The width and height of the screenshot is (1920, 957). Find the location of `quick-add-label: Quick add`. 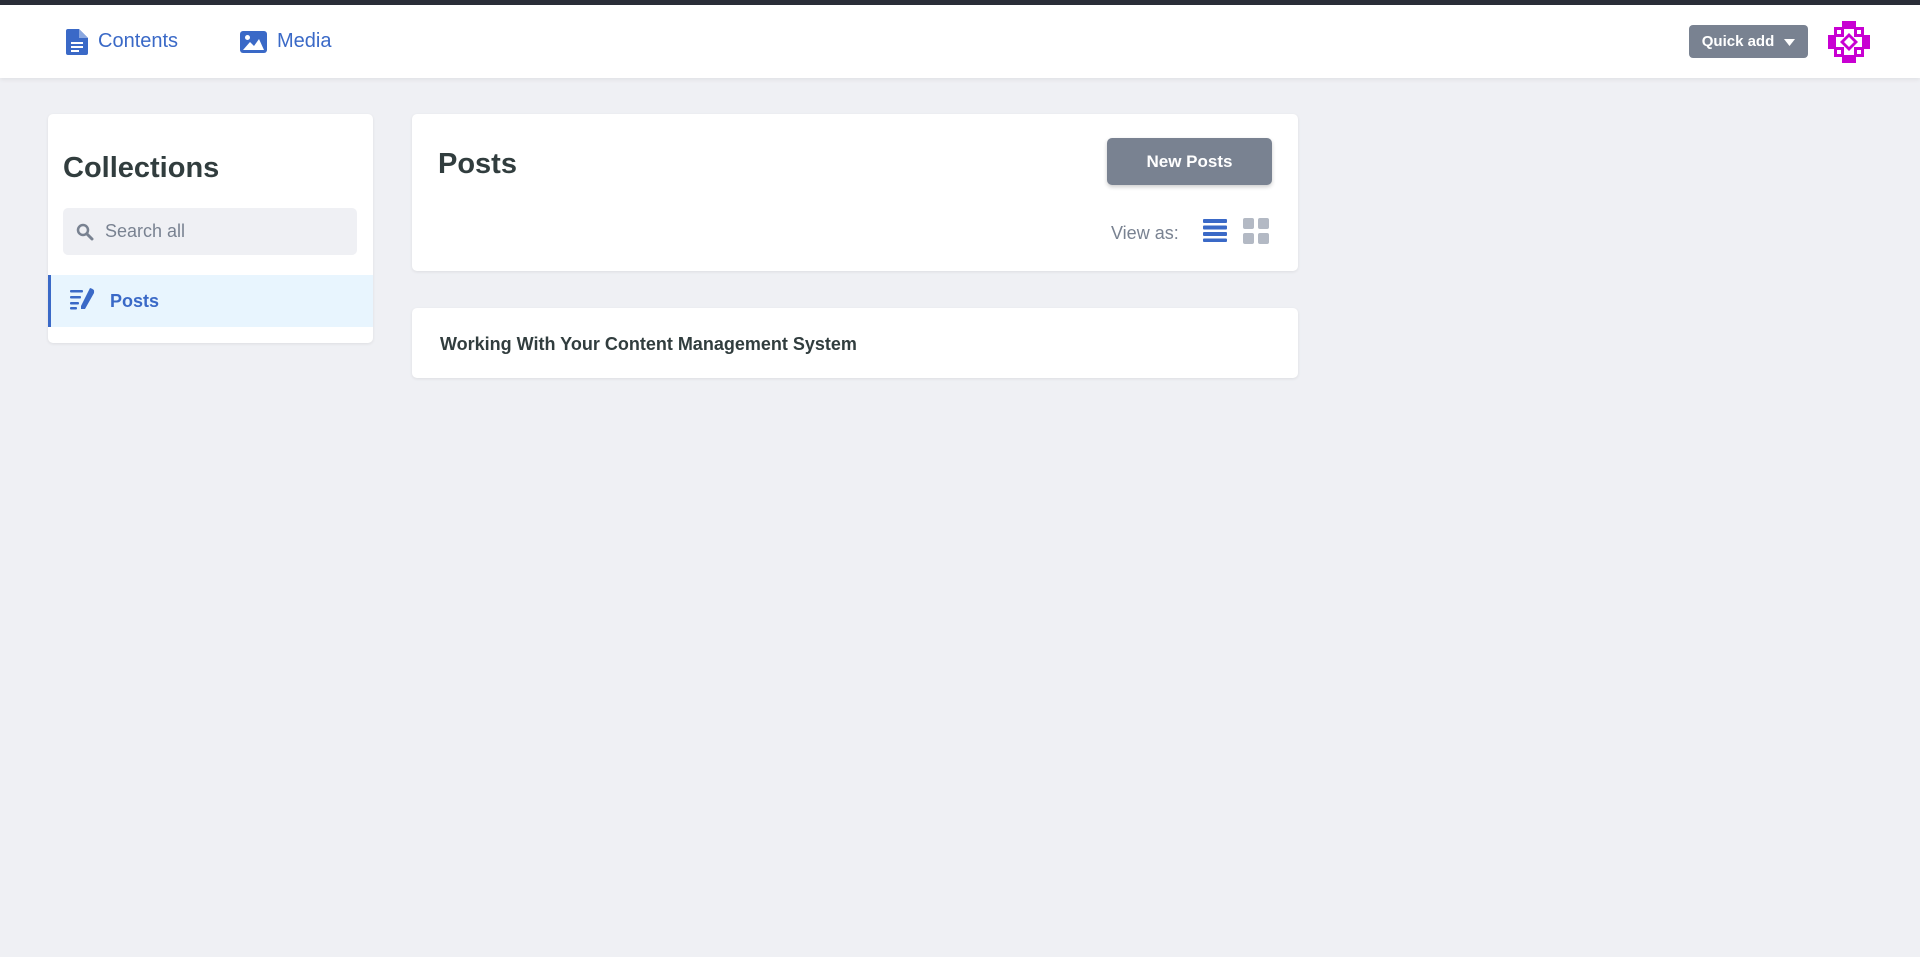

quick-add-label: Quick add is located at coordinates (1738, 41).